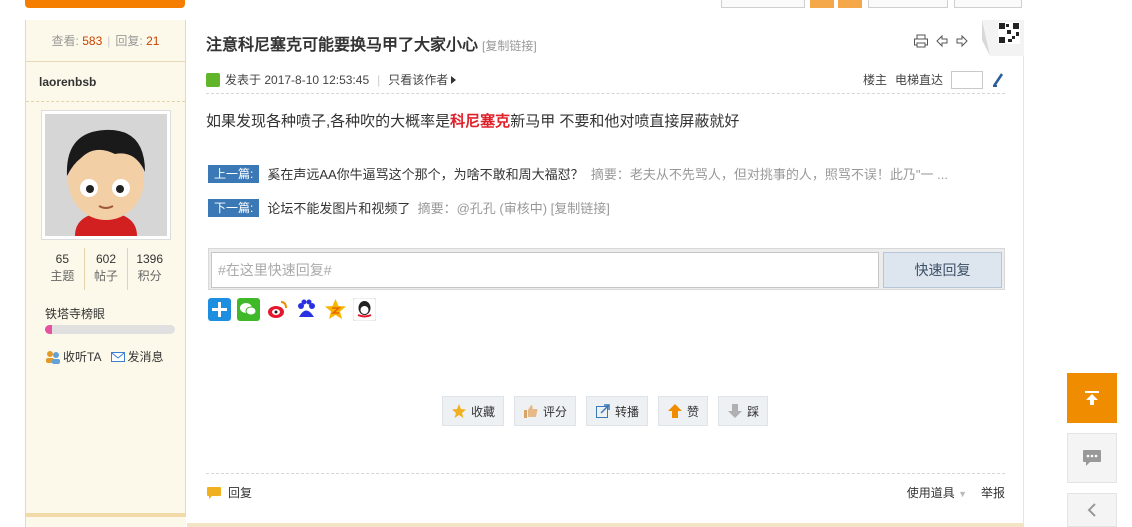  What do you see at coordinates (243, 80) in the screenshot?
I see `posted-prefix: 发表于` at bounding box center [243, 80].